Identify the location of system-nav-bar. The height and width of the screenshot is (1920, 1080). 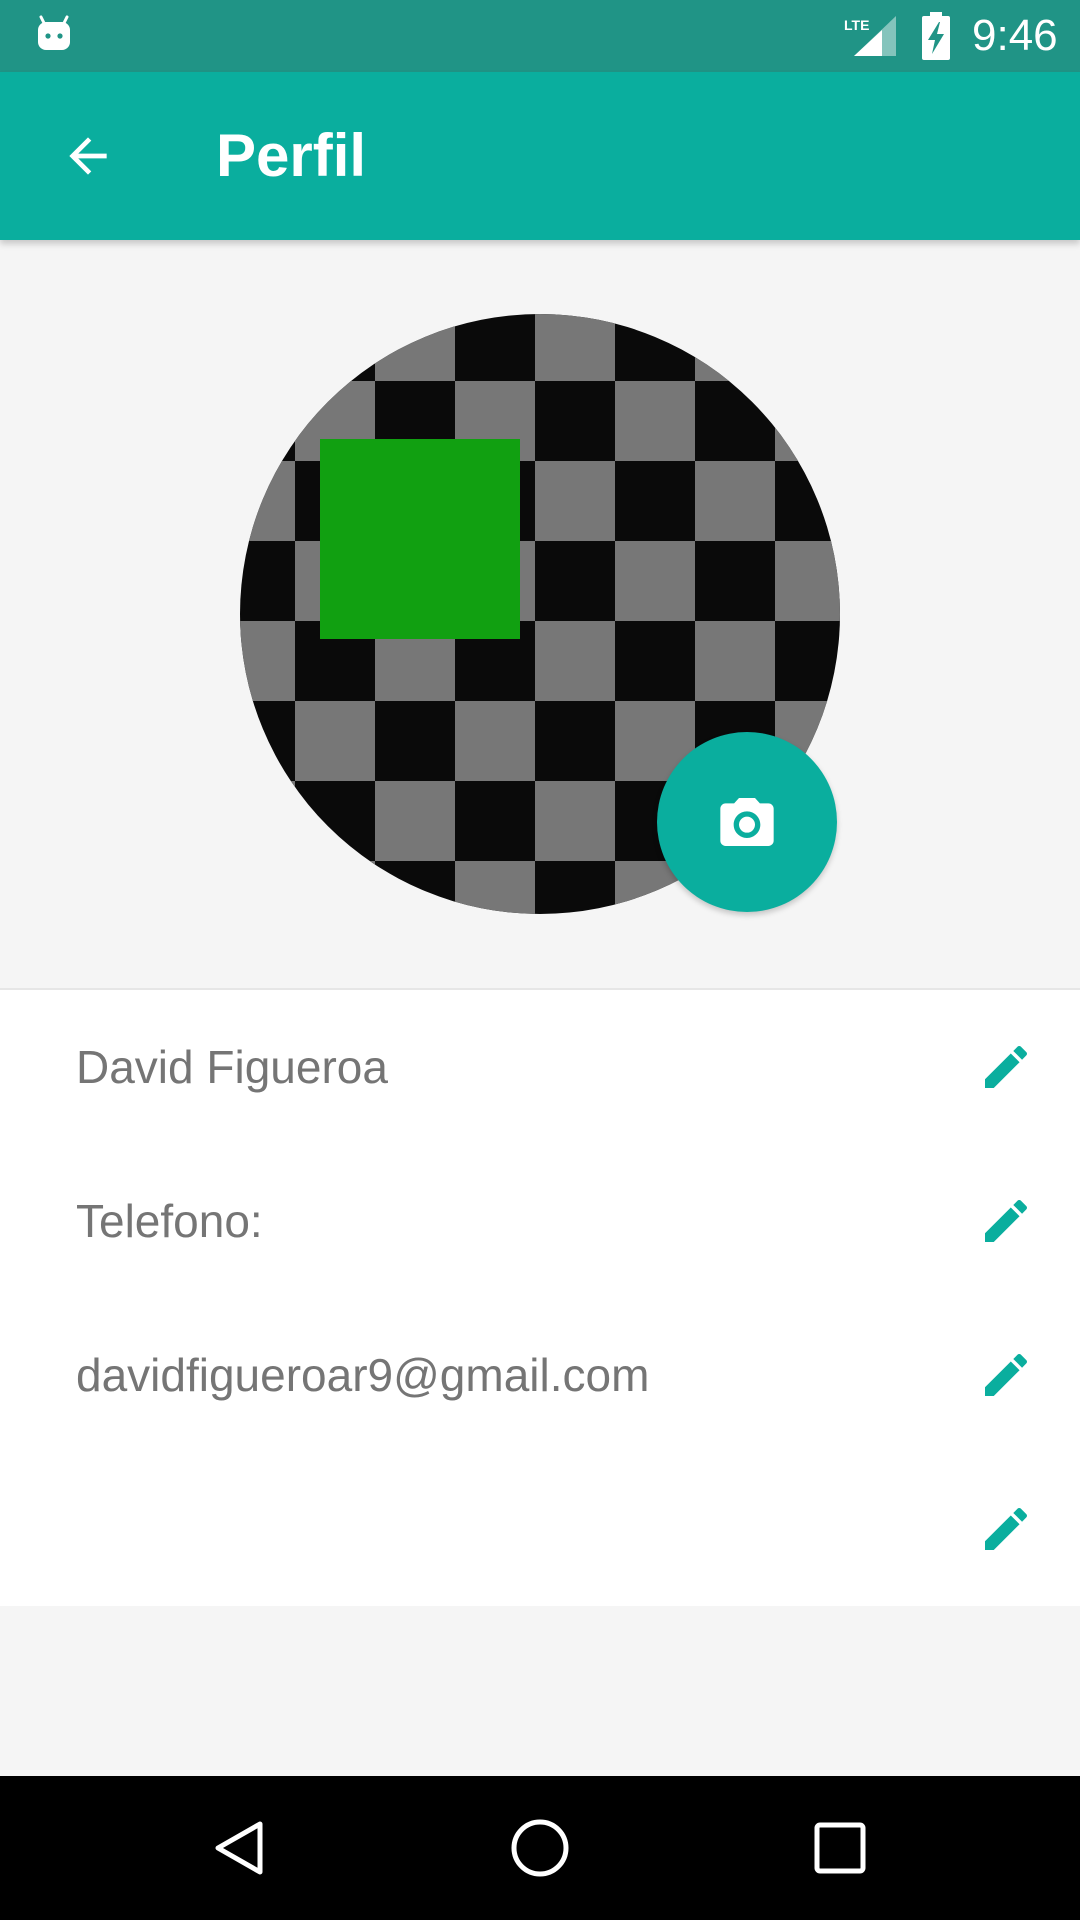
(540, 1848).